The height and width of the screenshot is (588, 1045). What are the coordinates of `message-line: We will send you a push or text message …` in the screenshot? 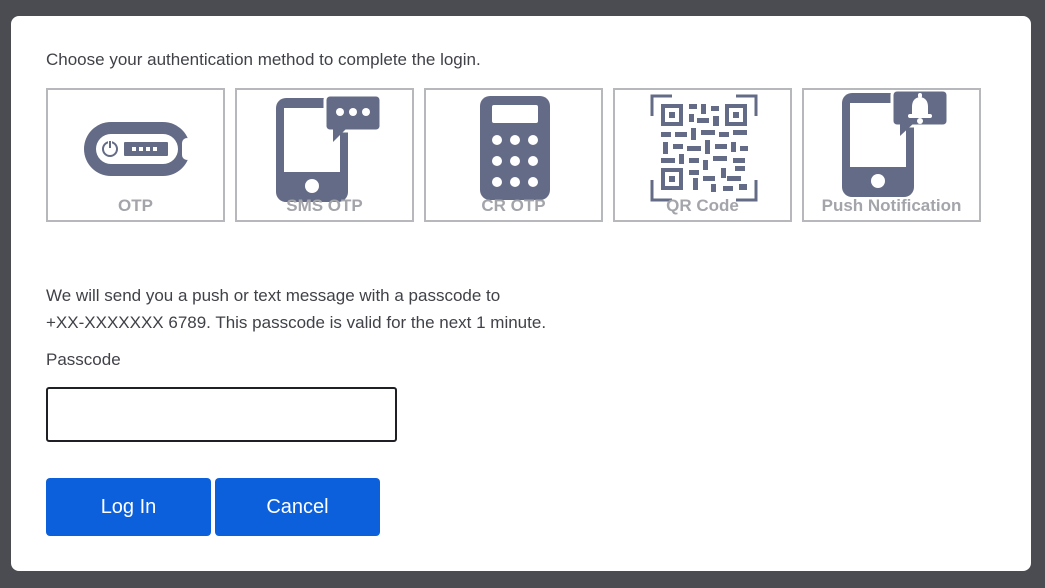 It's located at (273, 295).